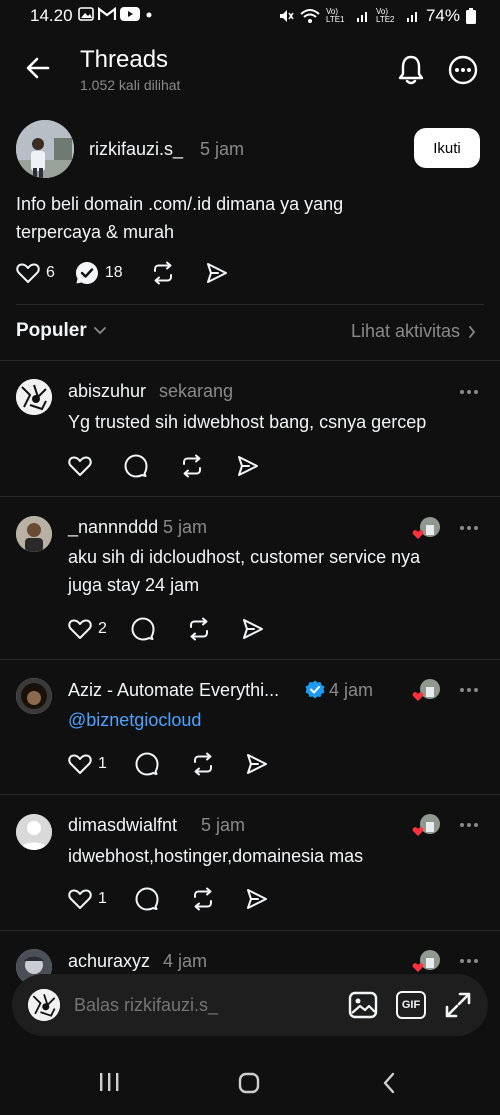 The height and width of the screenshot is (1115, 500). What do you see at coordinates (363, 1005) in the screenshot?
I see `image-attach-button` at bounding box center [363, 1005].